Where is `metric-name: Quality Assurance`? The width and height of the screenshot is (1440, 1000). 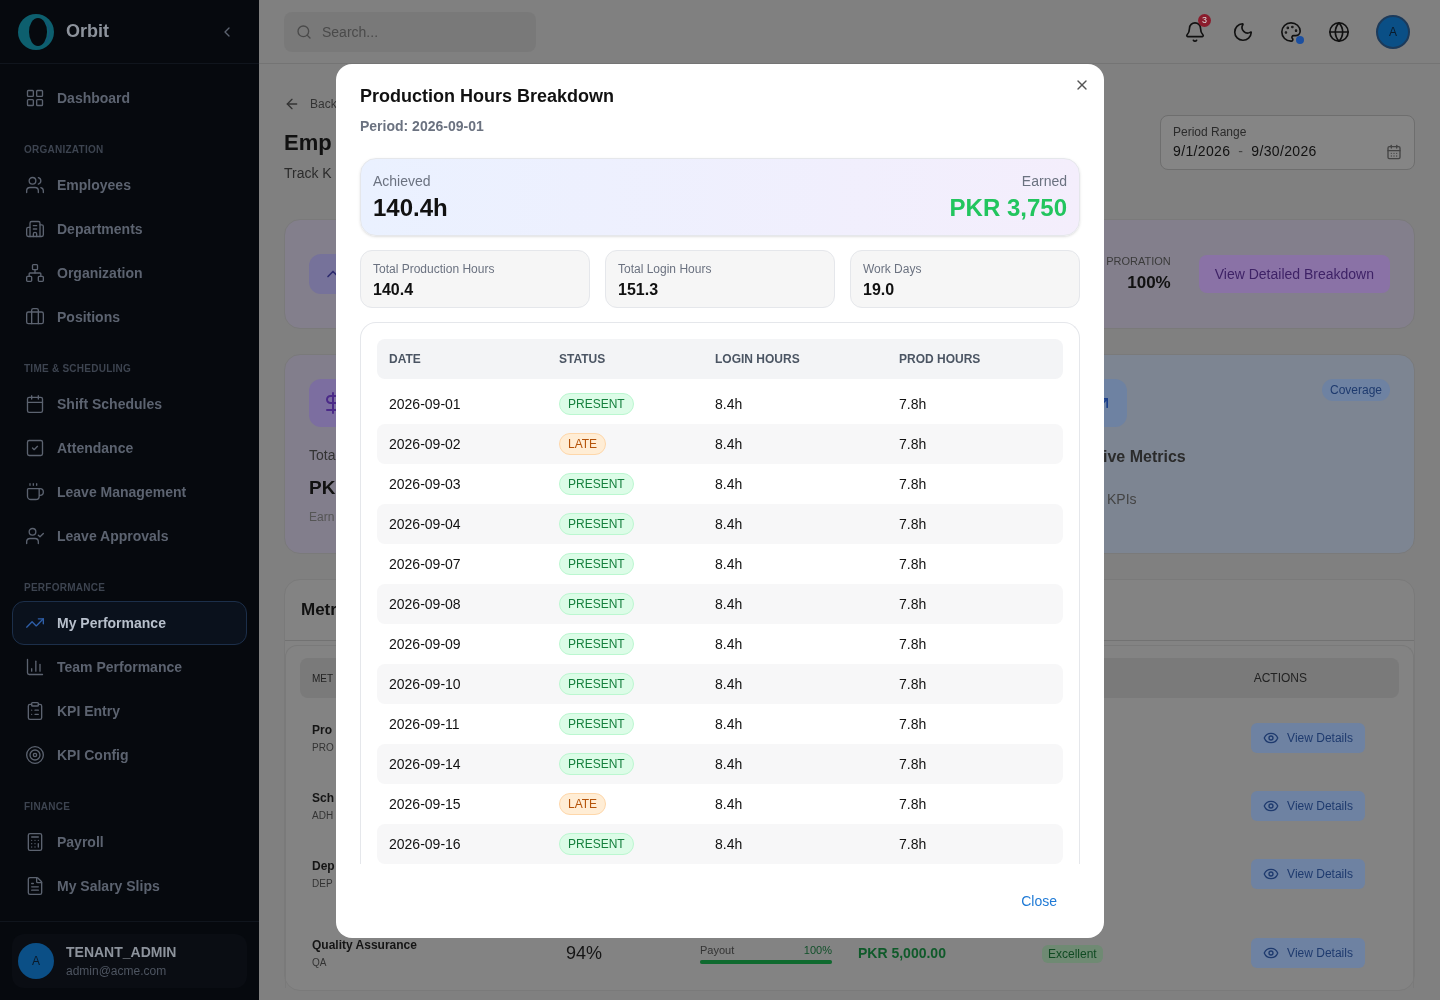
metric-name: Quality Assurance is located at coordinates (364, 945).